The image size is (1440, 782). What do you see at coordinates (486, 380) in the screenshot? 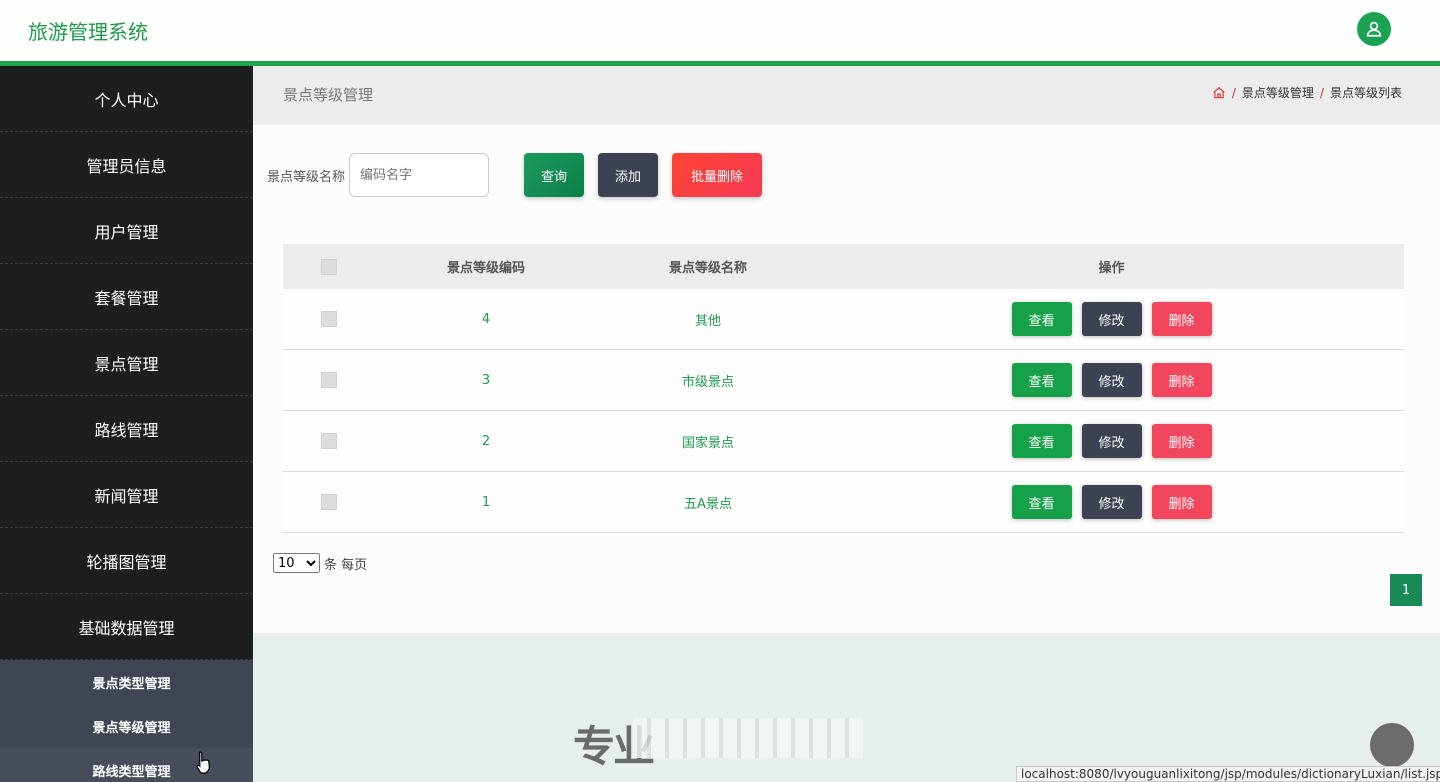
I see `cell-code: 3` at bounding box center [486, 380].